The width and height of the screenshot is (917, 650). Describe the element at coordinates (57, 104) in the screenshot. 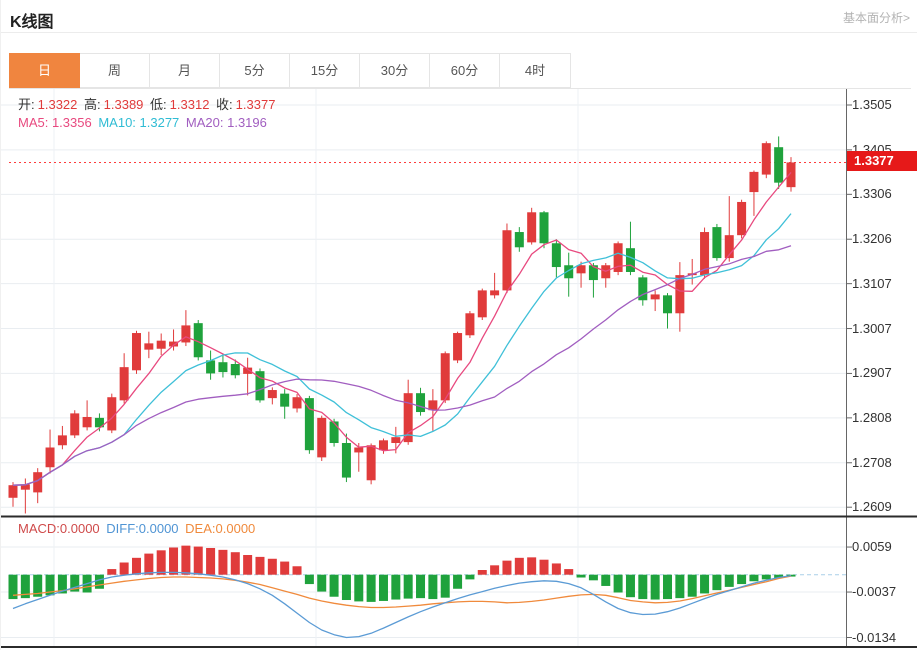

I see `open-value: 1.3322` at that location.